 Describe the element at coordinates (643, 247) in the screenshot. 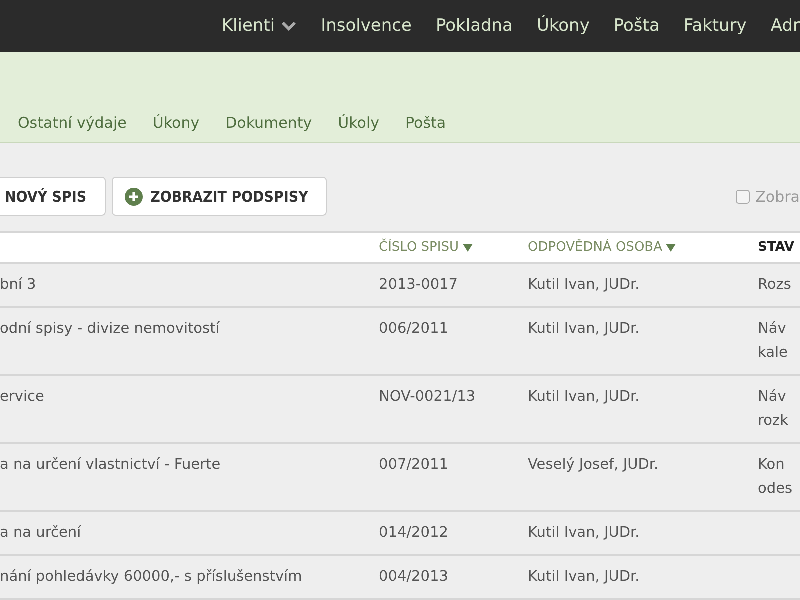

I see `column-header: ODPOVĚDNÁ OSOBA` at that location.